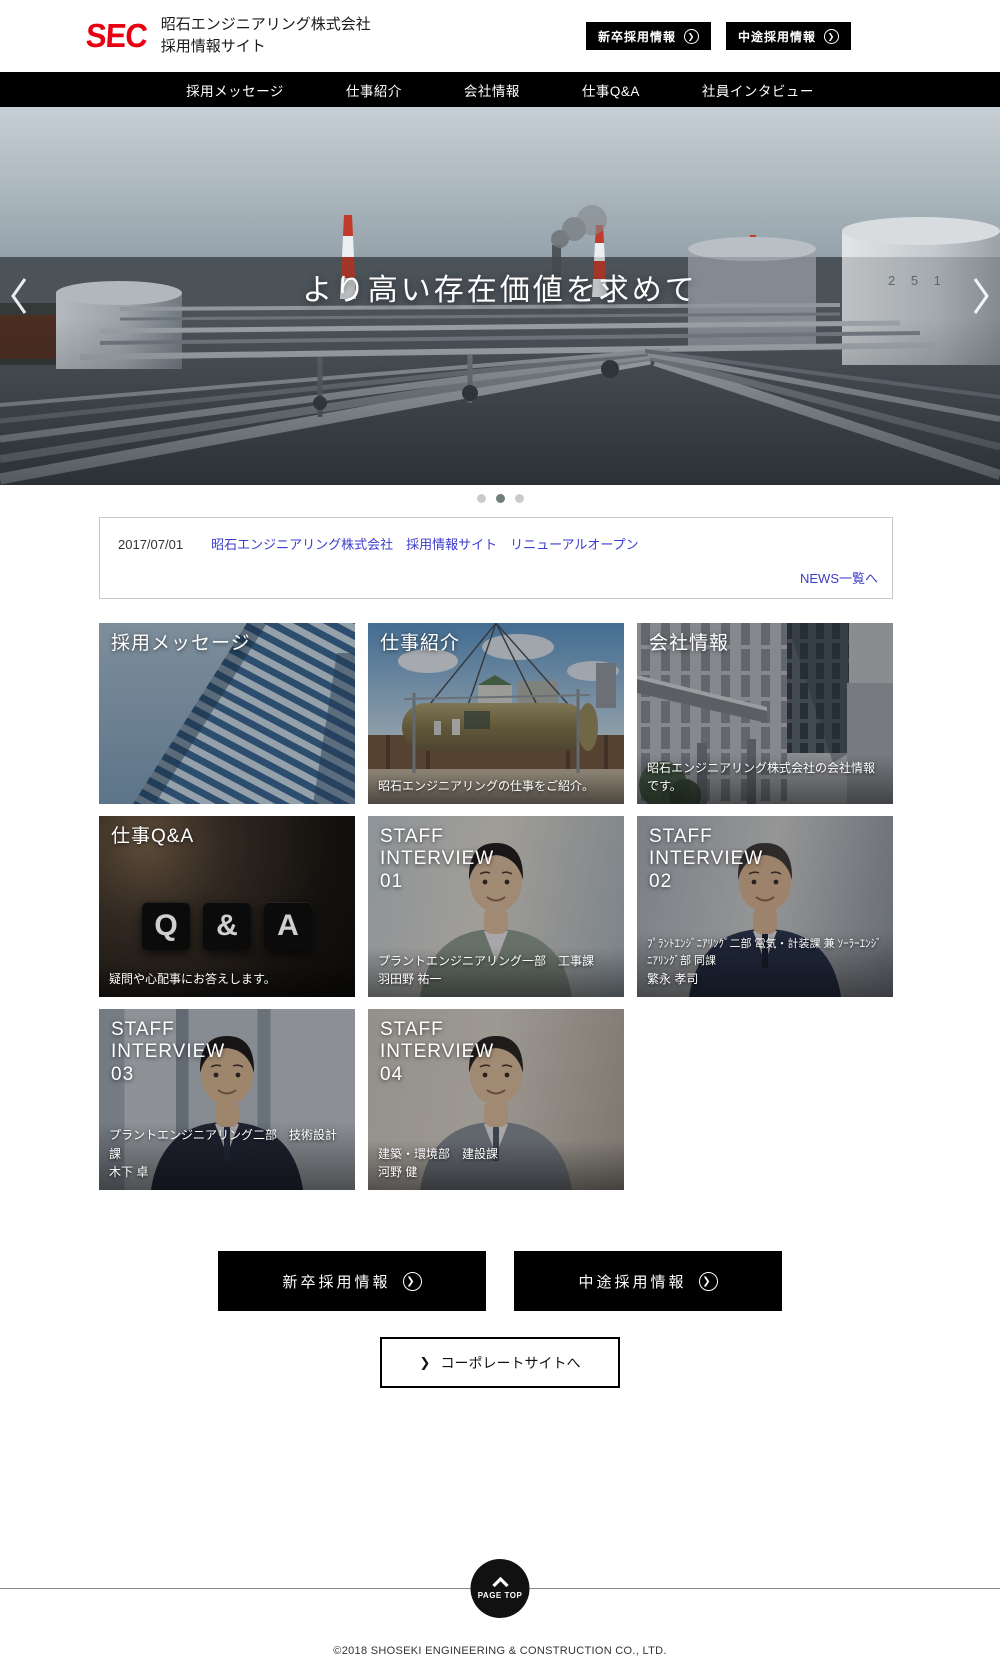  What do you see at coordinates (486, 960) in the screenshot?
I see `staff-department: プラントエンジニアリング一部 工事課` at bounding box center [486, 960].